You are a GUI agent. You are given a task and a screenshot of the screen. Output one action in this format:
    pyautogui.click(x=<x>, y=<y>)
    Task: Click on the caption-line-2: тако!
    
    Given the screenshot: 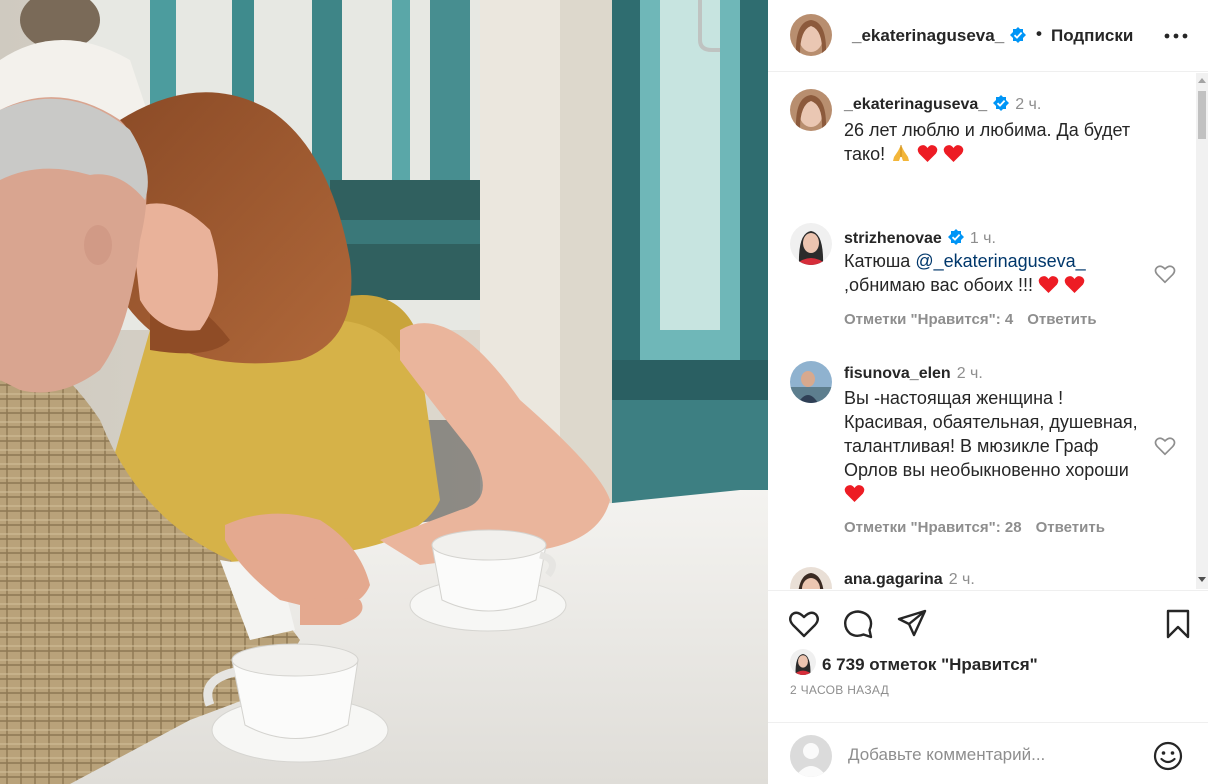 What is the action you would take?
    pyautogui.click(x=999, y=154)
    